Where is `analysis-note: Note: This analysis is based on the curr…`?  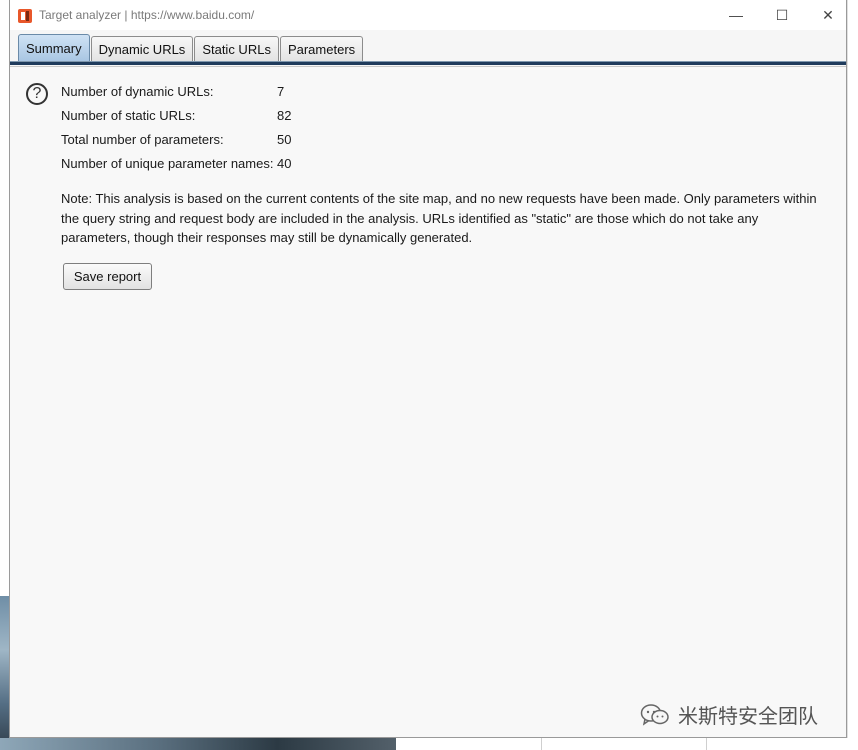
analysis-note: Note: This analysis is based on the curr… is located at coordinates (439, 218).